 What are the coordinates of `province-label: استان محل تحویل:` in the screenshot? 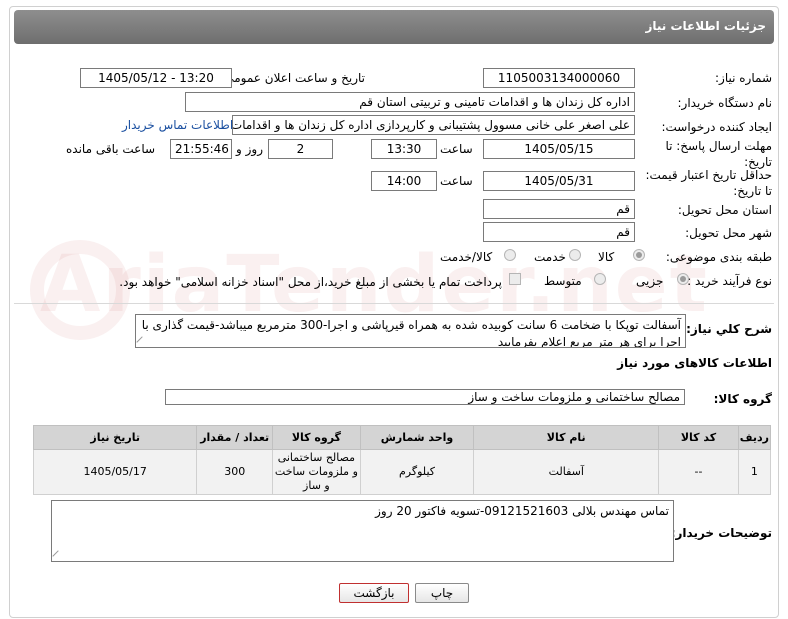 It's located at (724, 210).